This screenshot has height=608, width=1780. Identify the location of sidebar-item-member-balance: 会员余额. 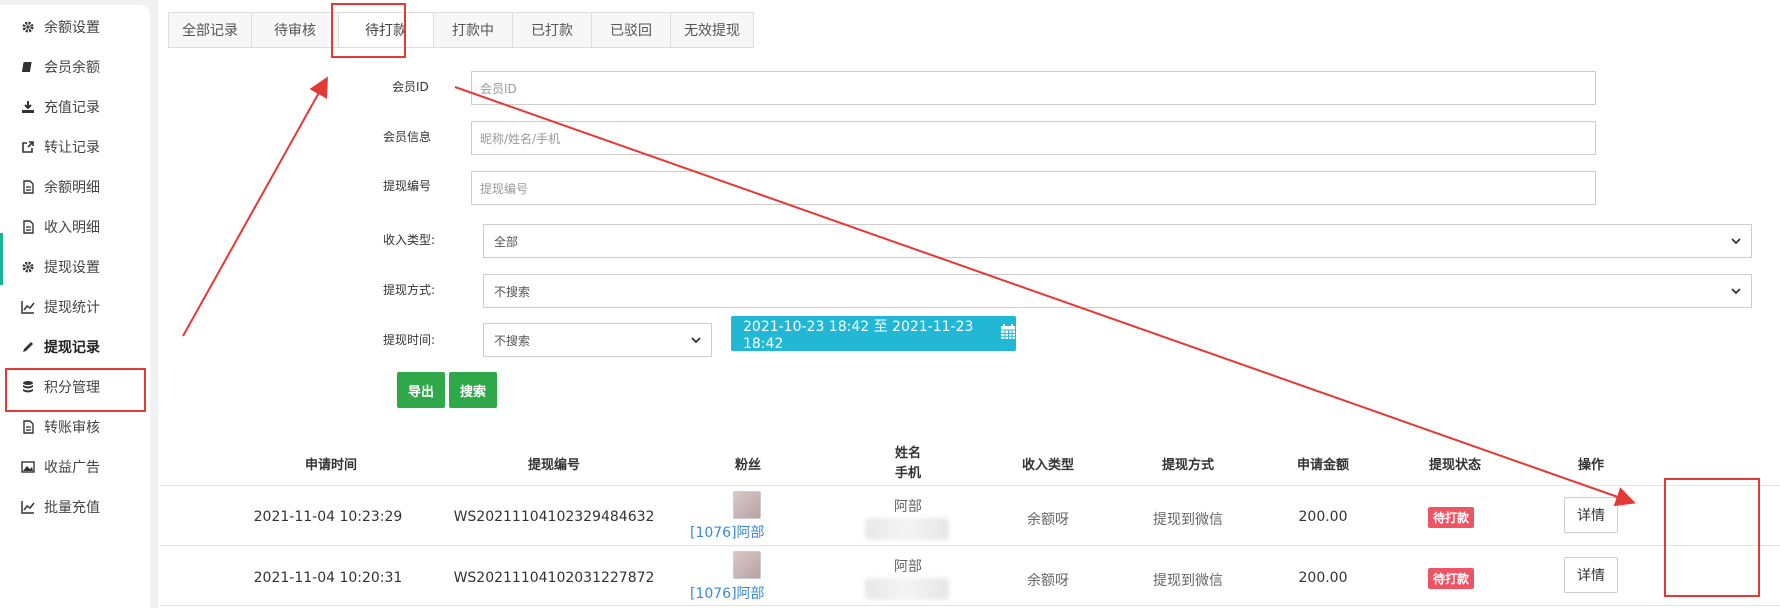
(75, 67).